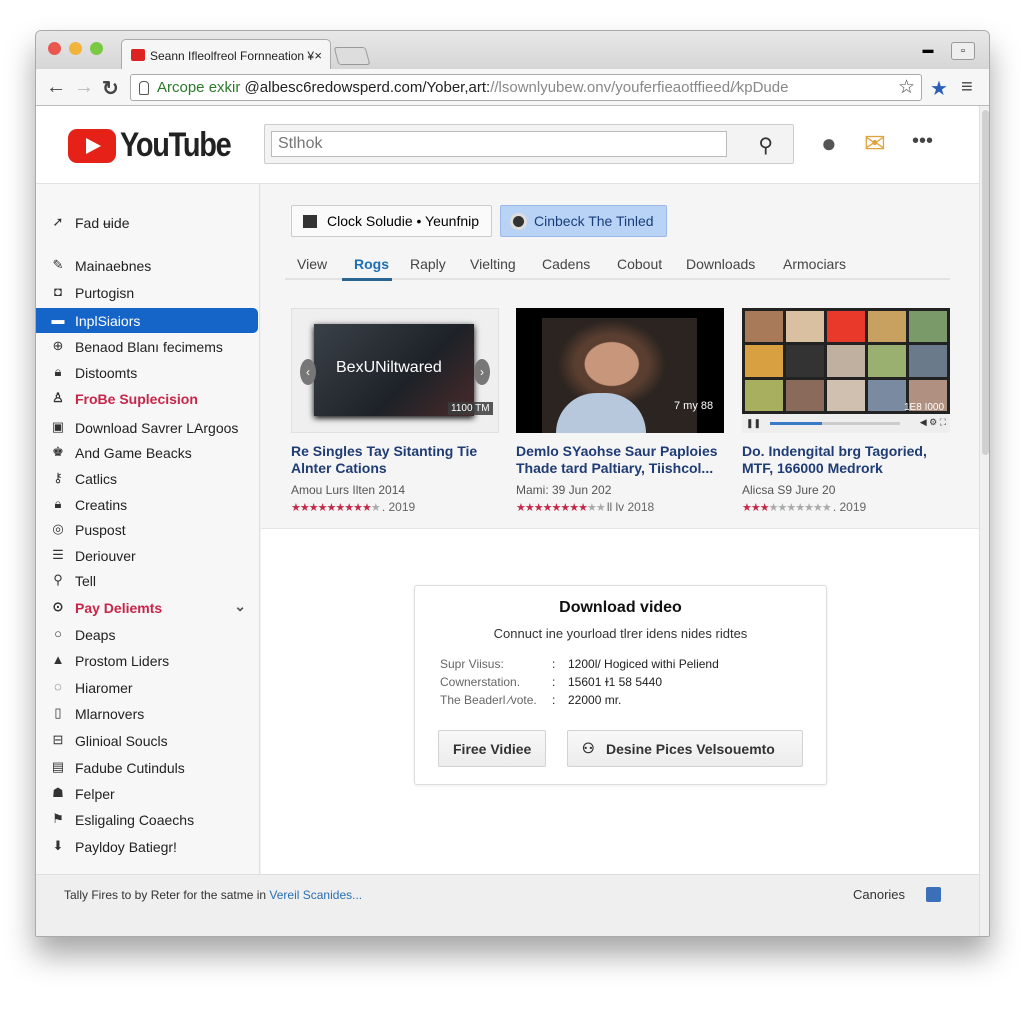 The image size is (1024, 1024). I want to click on sidebar-item: ◘ Purtogisn, so click(147, 292).